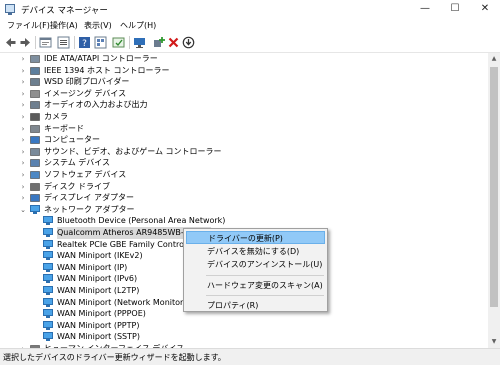 Image resolution: width=500 pixels, height=365 pixels. Describe the element at coordinates (56, 116) in the screenshot. I see `tree-row-label: カメラ` at that location.